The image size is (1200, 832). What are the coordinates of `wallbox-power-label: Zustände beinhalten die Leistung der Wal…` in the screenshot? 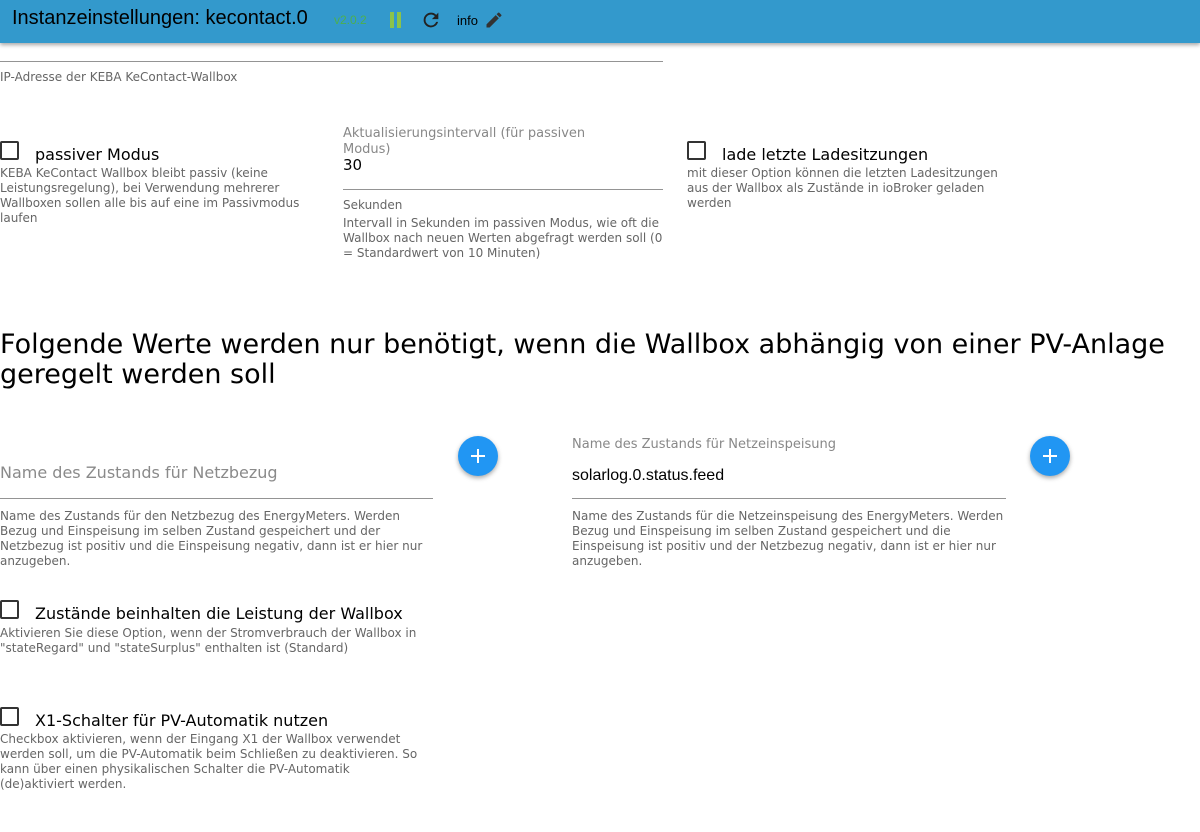 It's located at (219, 613).